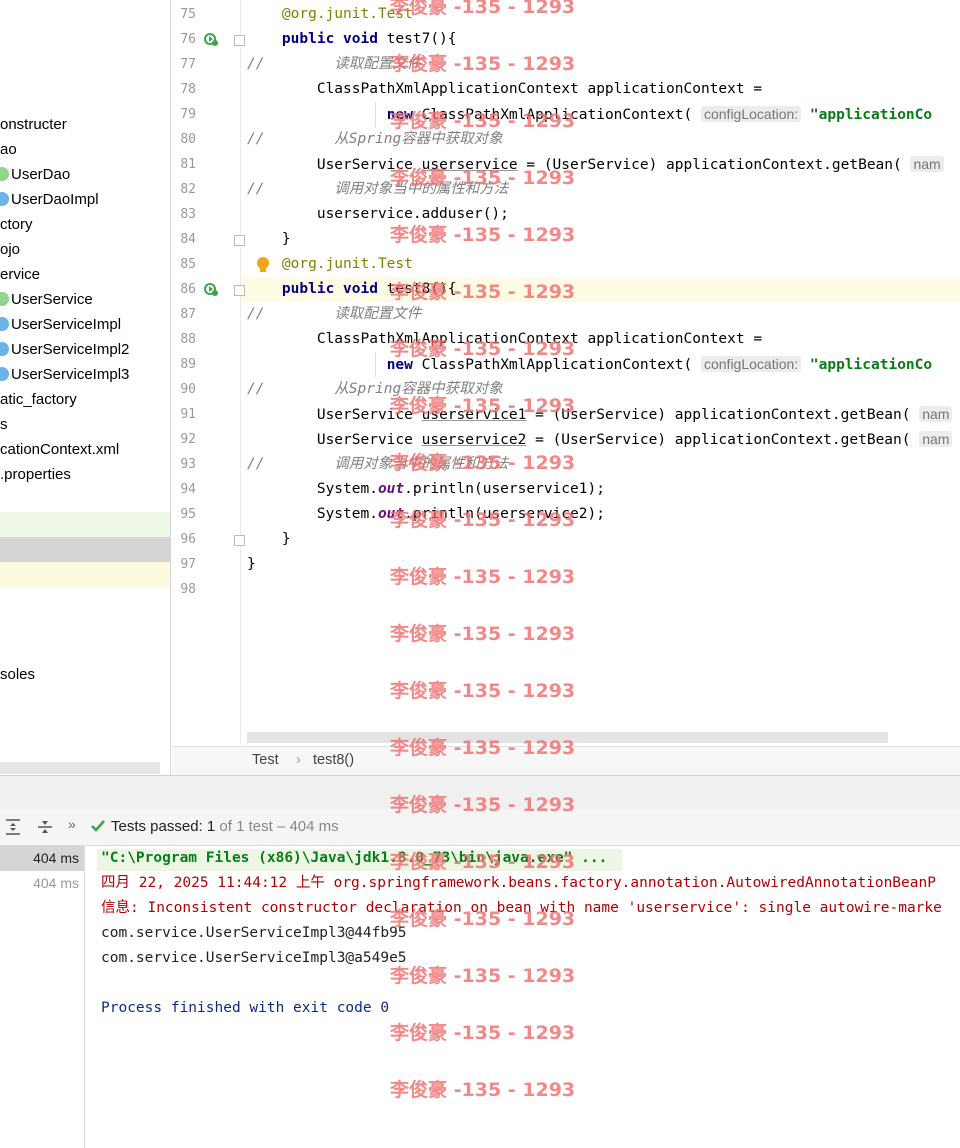 The image size is (960, 1148). Describe the element at coordinates (417, 39) in the screenshot. I see `code-token: test7(){` at that location.